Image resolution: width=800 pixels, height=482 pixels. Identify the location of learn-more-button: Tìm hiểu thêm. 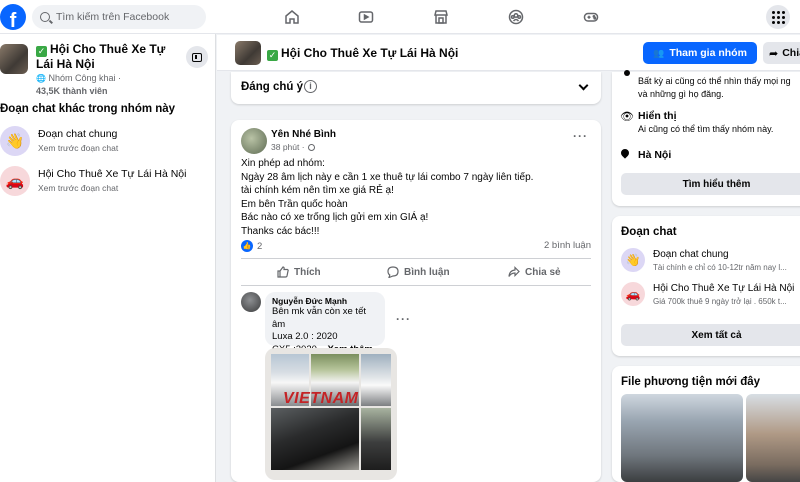
(710, 184).